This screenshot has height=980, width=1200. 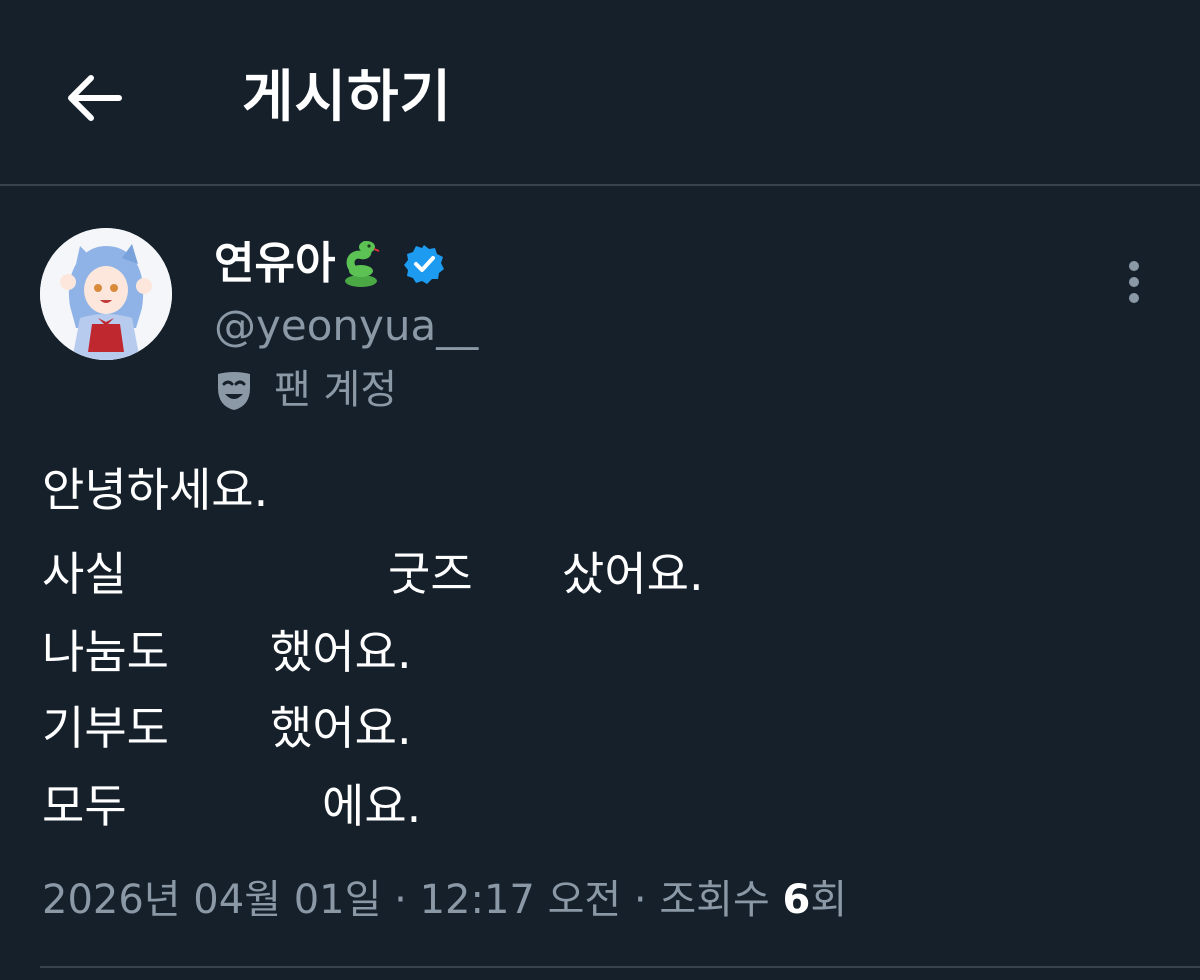 What do you see at coordinates (341, 728) in the screenshot?
I see `post-line-4-word-2: 했어요.` at bounding box center [341, 728].